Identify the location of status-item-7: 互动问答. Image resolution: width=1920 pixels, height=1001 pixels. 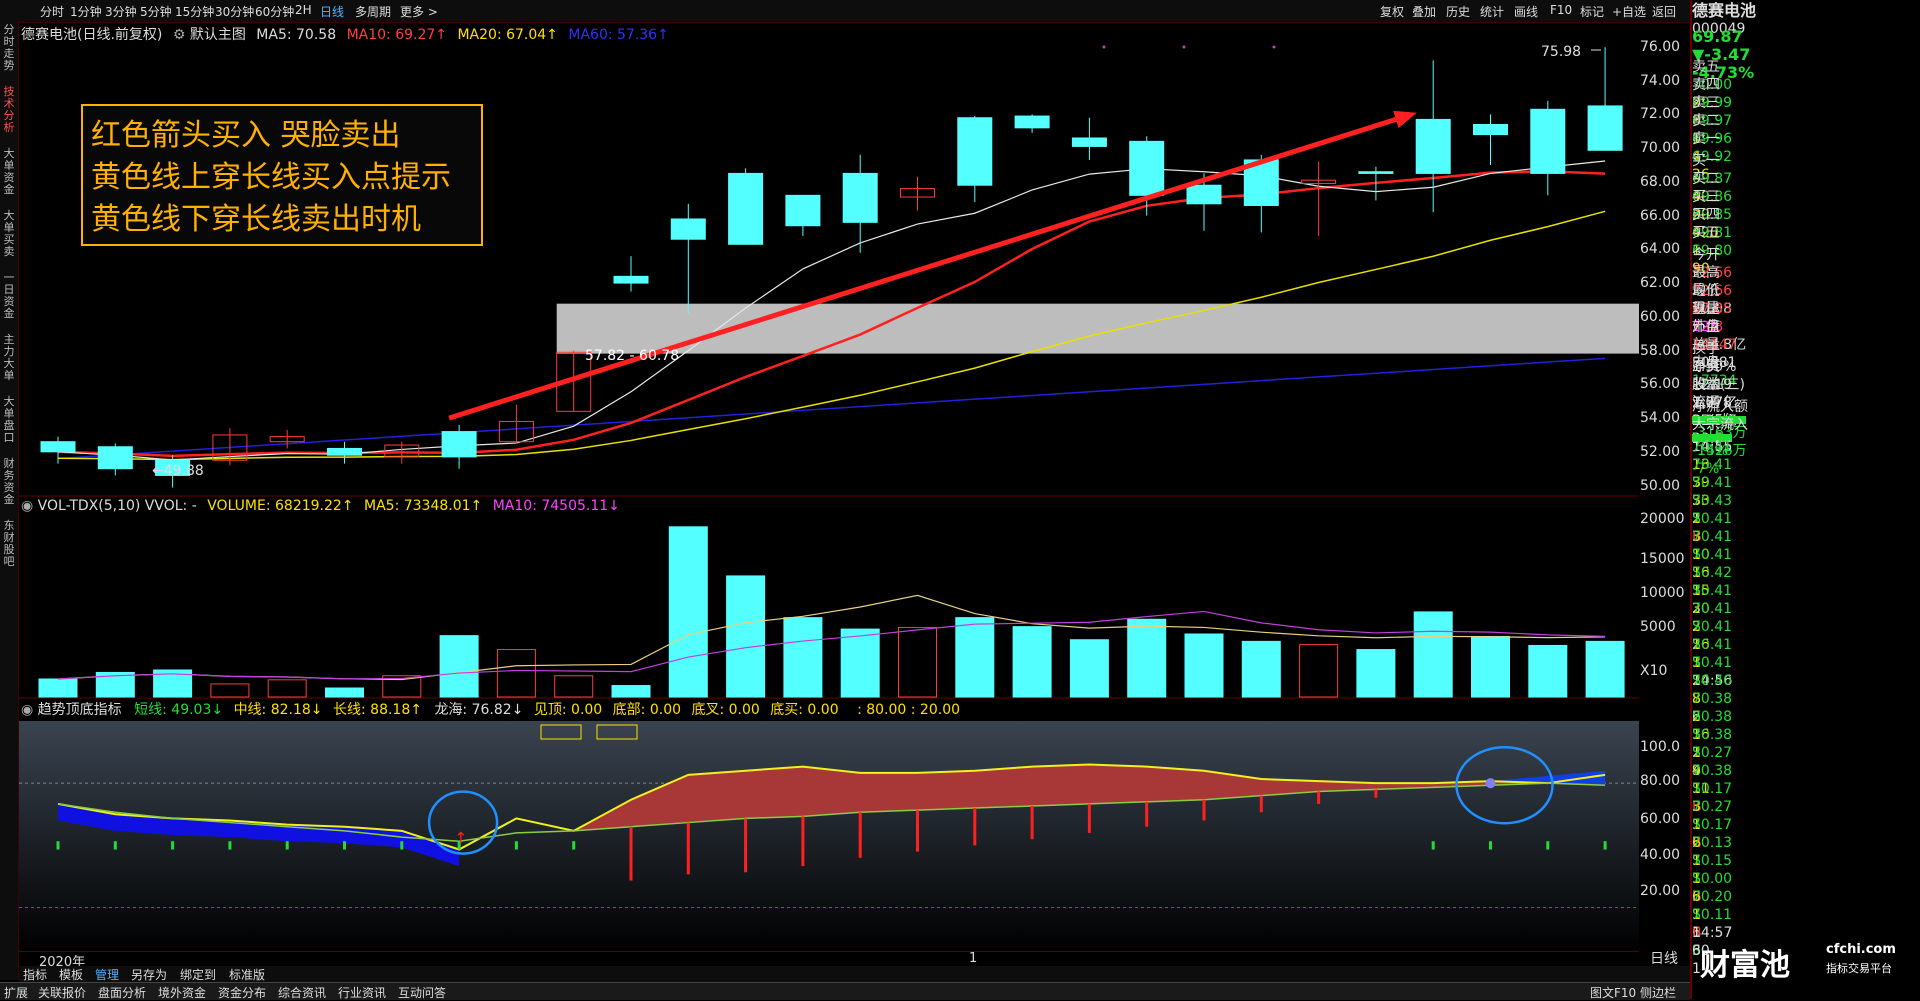
(422, 992).